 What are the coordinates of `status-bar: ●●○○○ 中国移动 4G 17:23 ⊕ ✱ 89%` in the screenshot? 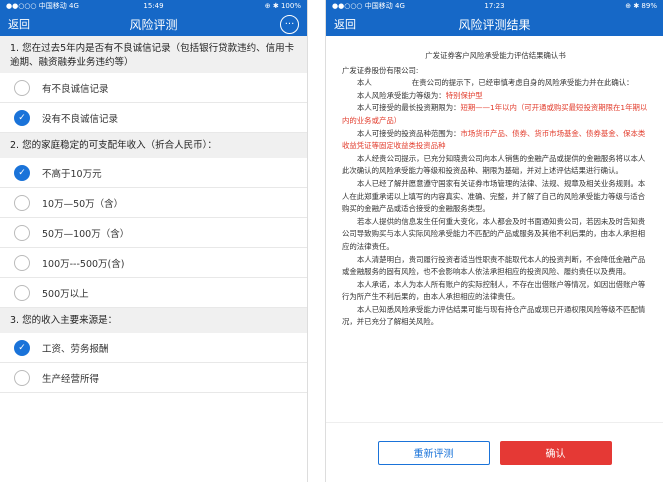 It's located at (494, 6).